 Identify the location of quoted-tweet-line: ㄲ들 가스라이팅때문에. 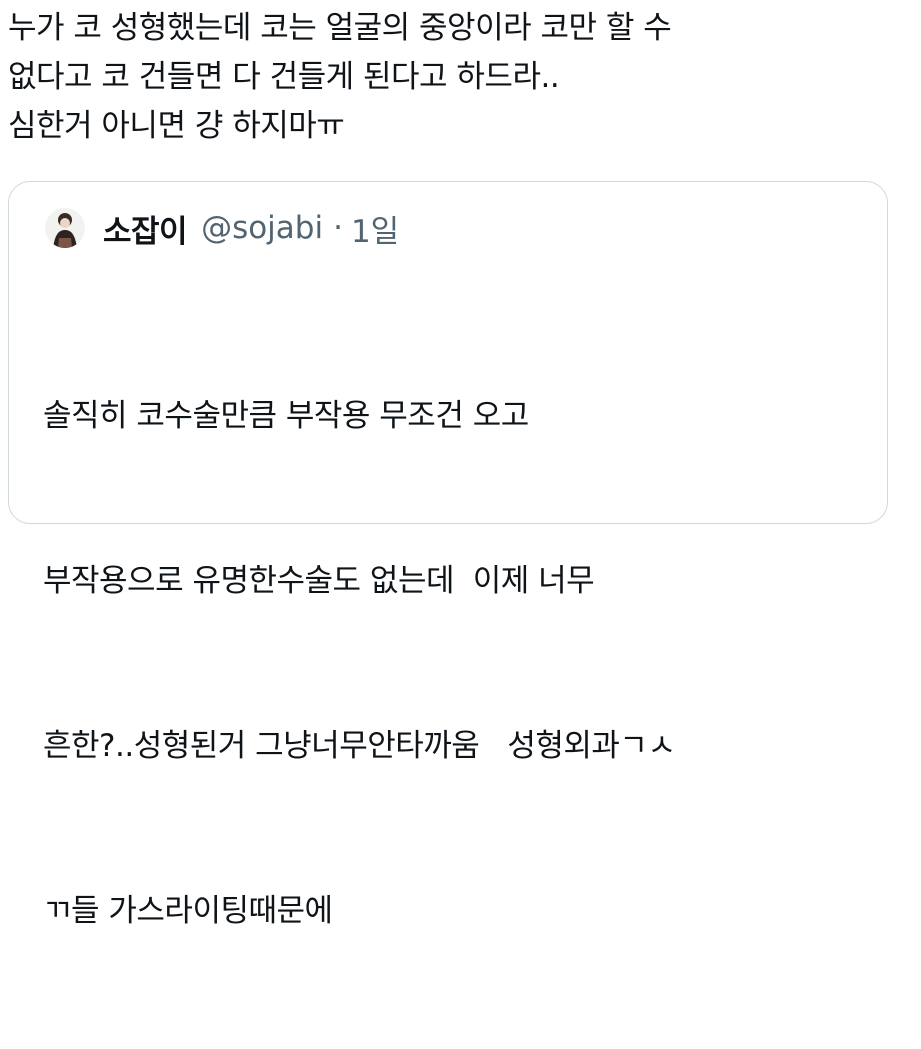
(188, 911).